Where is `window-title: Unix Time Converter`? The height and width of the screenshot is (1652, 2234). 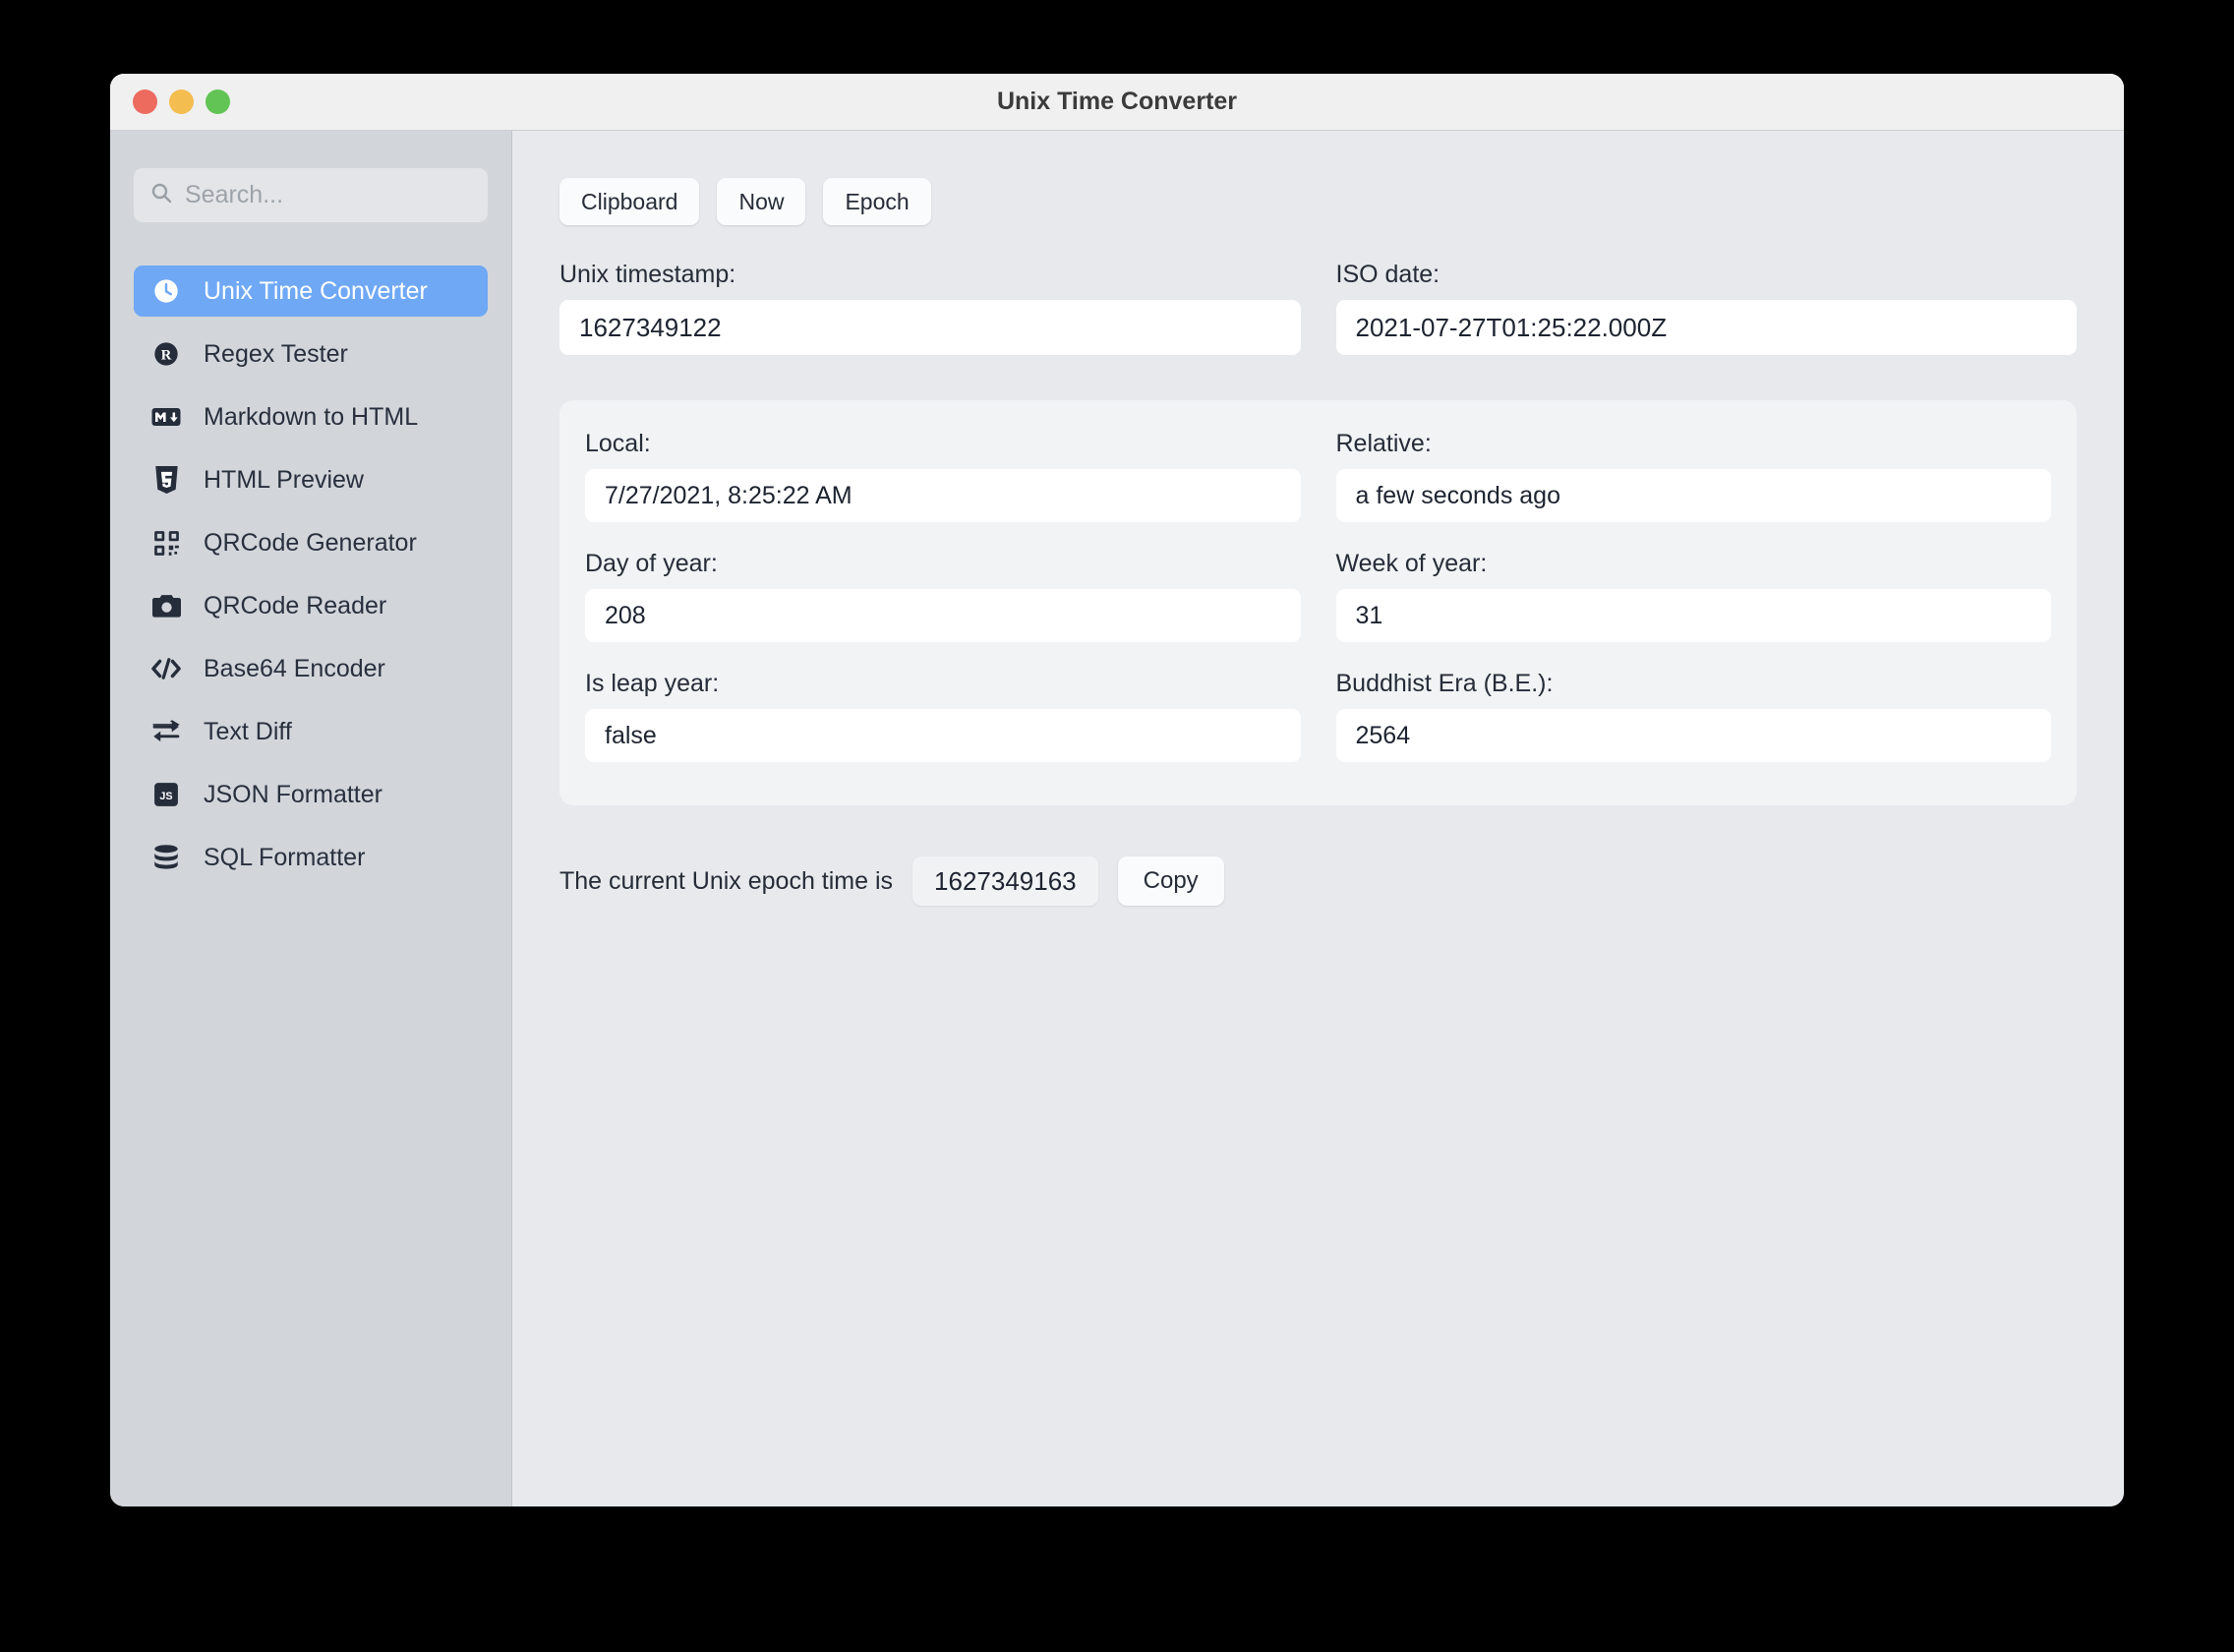
window-title: Unix Time Converter is located at coordinates (1117, 101).